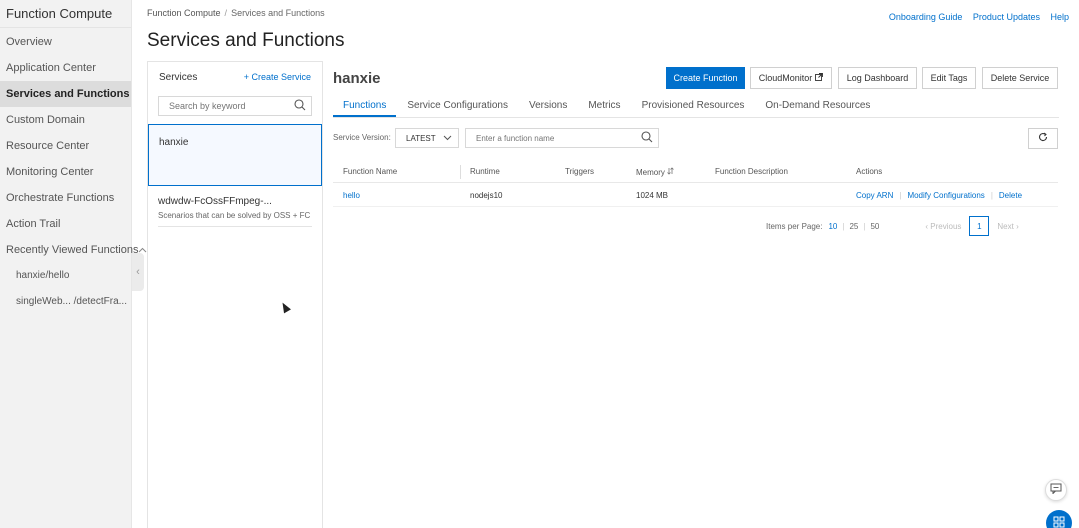 This screenshot has height=528, width=1079. What do you see at coordinates (235, 155) in the screenshot?
I see `service-list-item-selected: hanxie` at bounding box center [235, 155].